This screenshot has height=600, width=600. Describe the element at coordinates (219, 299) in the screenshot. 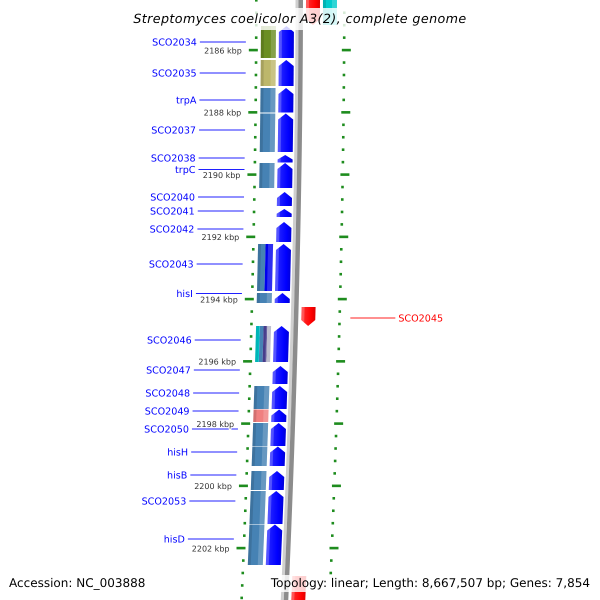

I see `scale-label: 2194 kbp` at that location.